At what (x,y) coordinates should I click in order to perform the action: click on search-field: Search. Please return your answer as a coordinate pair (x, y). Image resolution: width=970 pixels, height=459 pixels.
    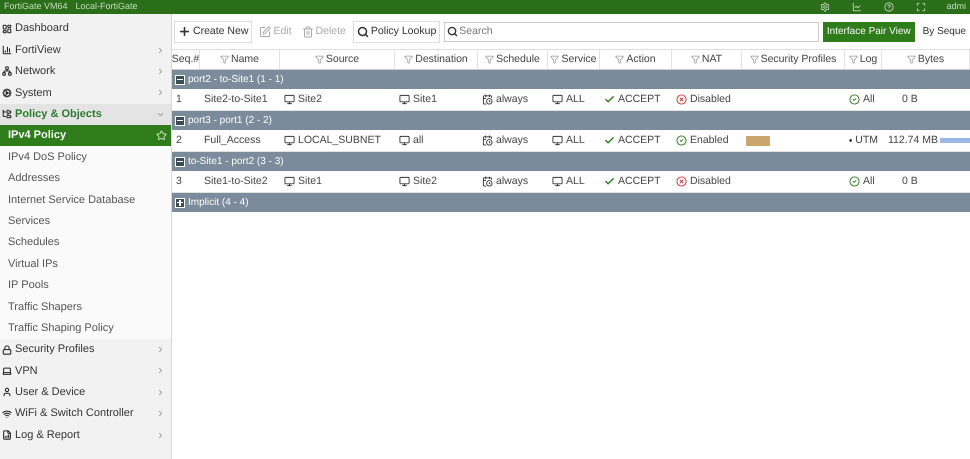
    Looking at the image, I should click on (637, 32).